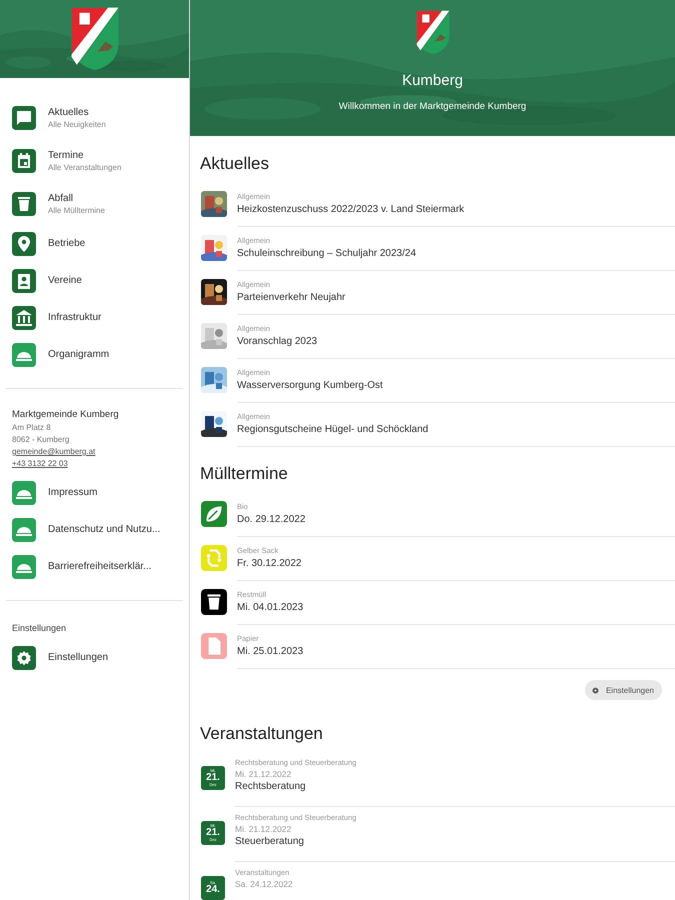  What do you see at coordinates (264, 884) in the screenshot?
I see `event-date: Sa. 24.12.2022` at bounding box center [264, 884].